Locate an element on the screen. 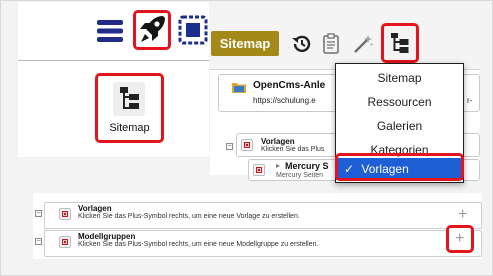 This screenshot has width=493, height=276. sitemap-view-button is located at coordinates (400, 43).